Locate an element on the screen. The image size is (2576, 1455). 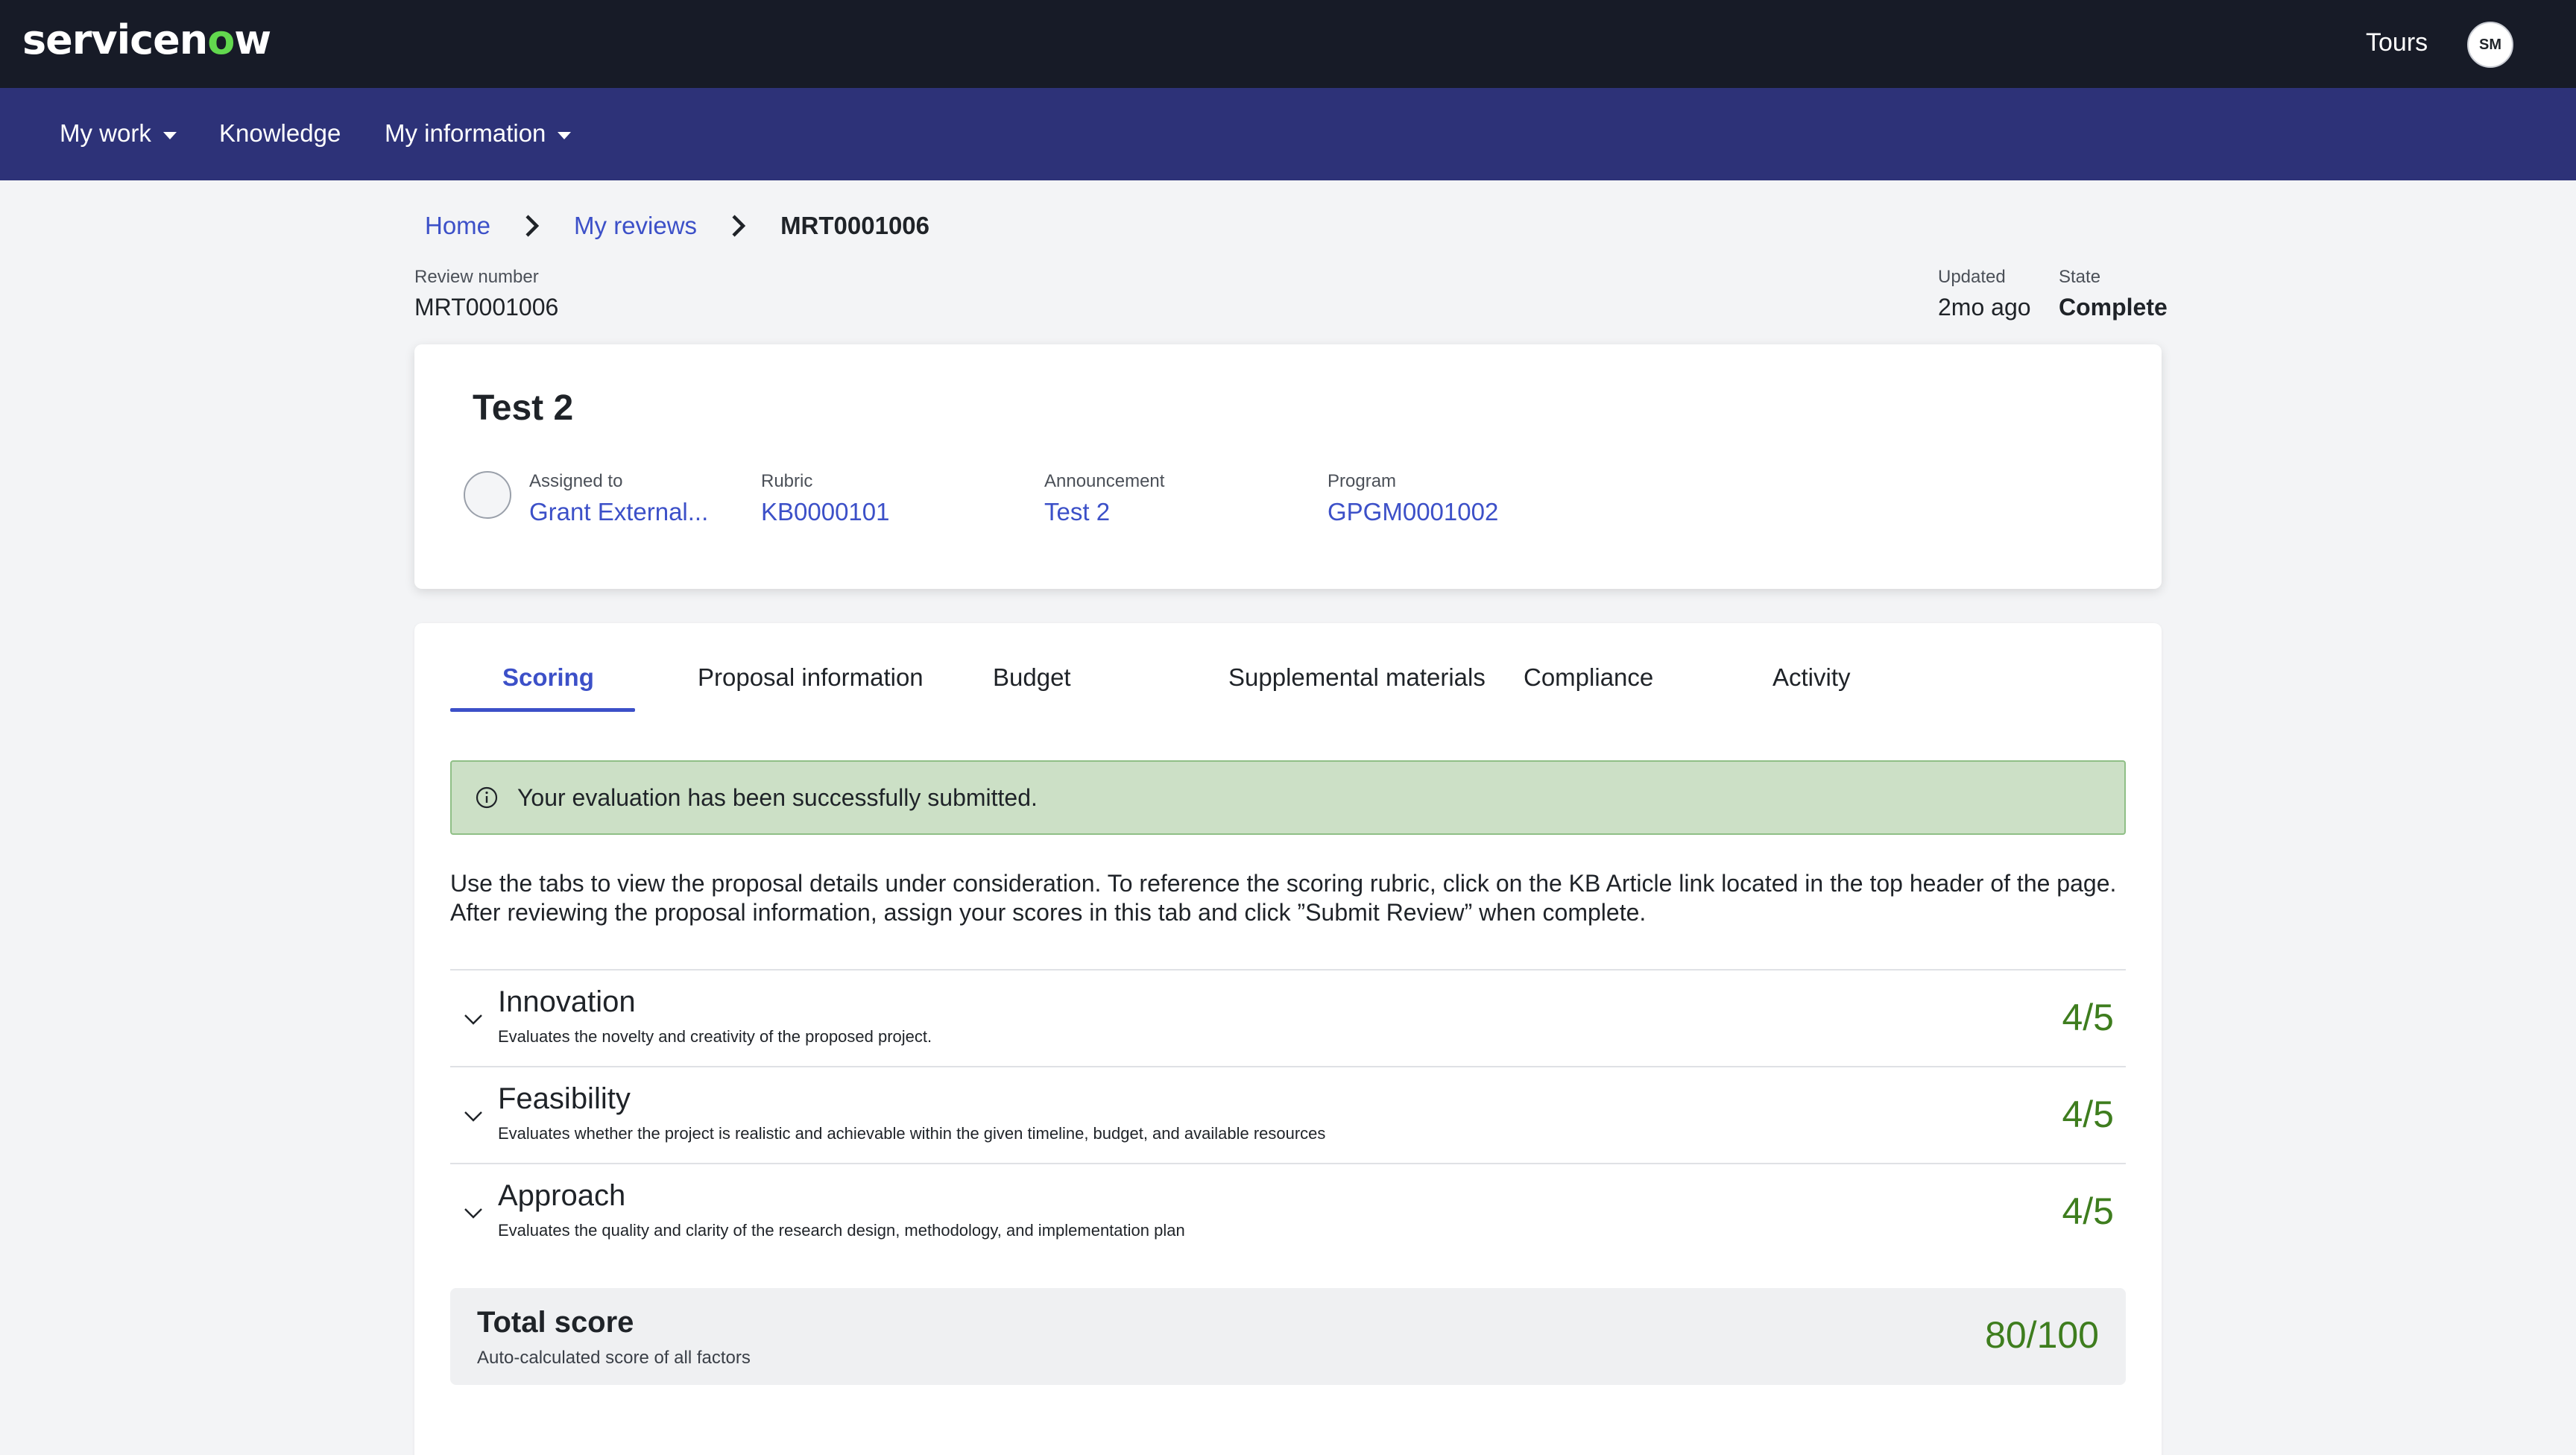
nav-my-information-label: My information is located at coordinates (466, 133).